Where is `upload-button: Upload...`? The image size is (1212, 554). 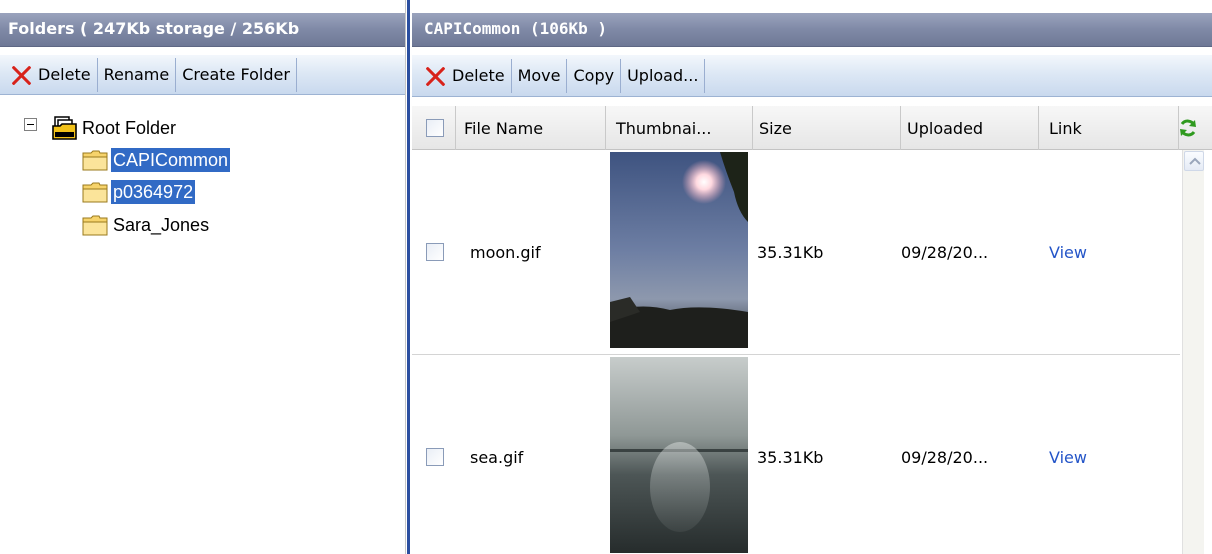 upload-button: Upload... is located at coordinates (663, 75).